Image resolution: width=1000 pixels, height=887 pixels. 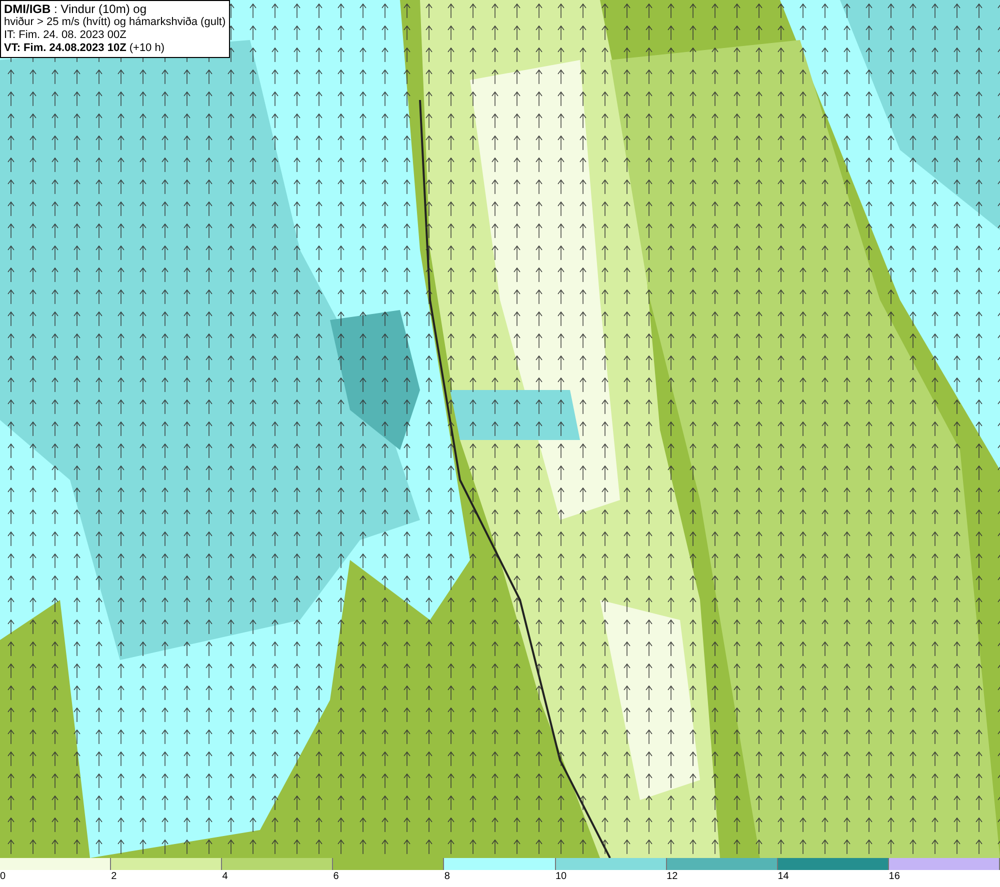 What do you see at coordinates (336, 877) in the screenshot?
I see `legend-tick-label: 6` at bounding box center [336, 877].